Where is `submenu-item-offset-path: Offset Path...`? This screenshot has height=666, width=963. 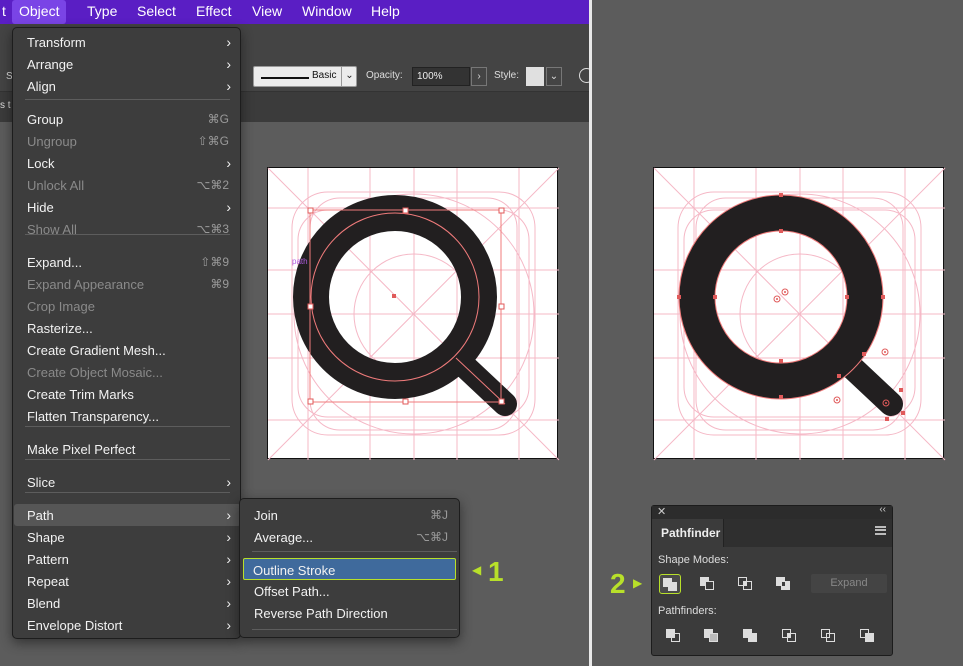 submenu-item-offset-path: Offset Path... is located at coordinates (350, 591).